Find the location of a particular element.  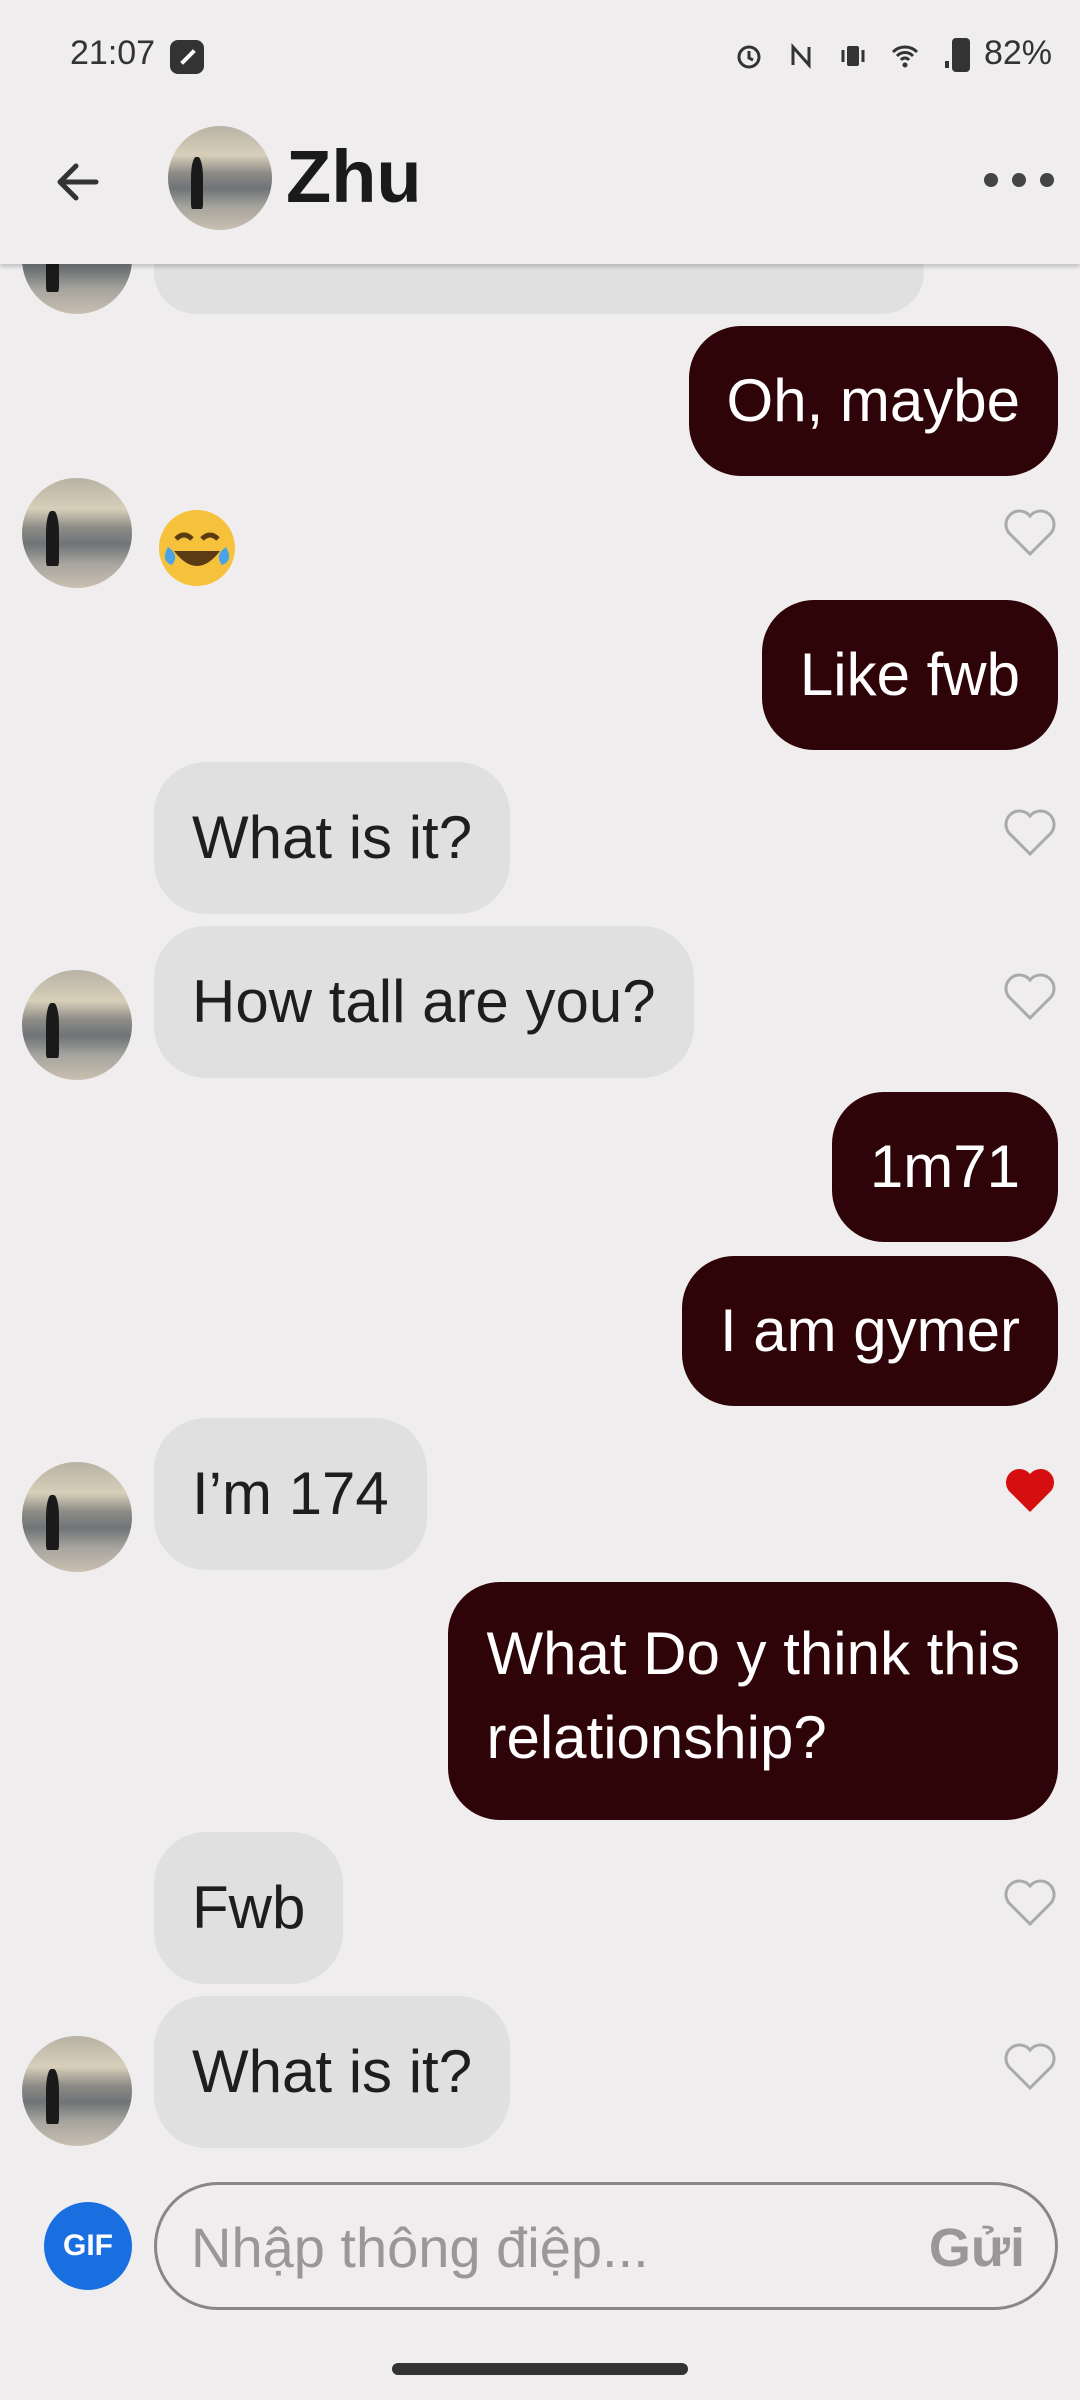

app-notification-icon is located at coordinates (187, 57).